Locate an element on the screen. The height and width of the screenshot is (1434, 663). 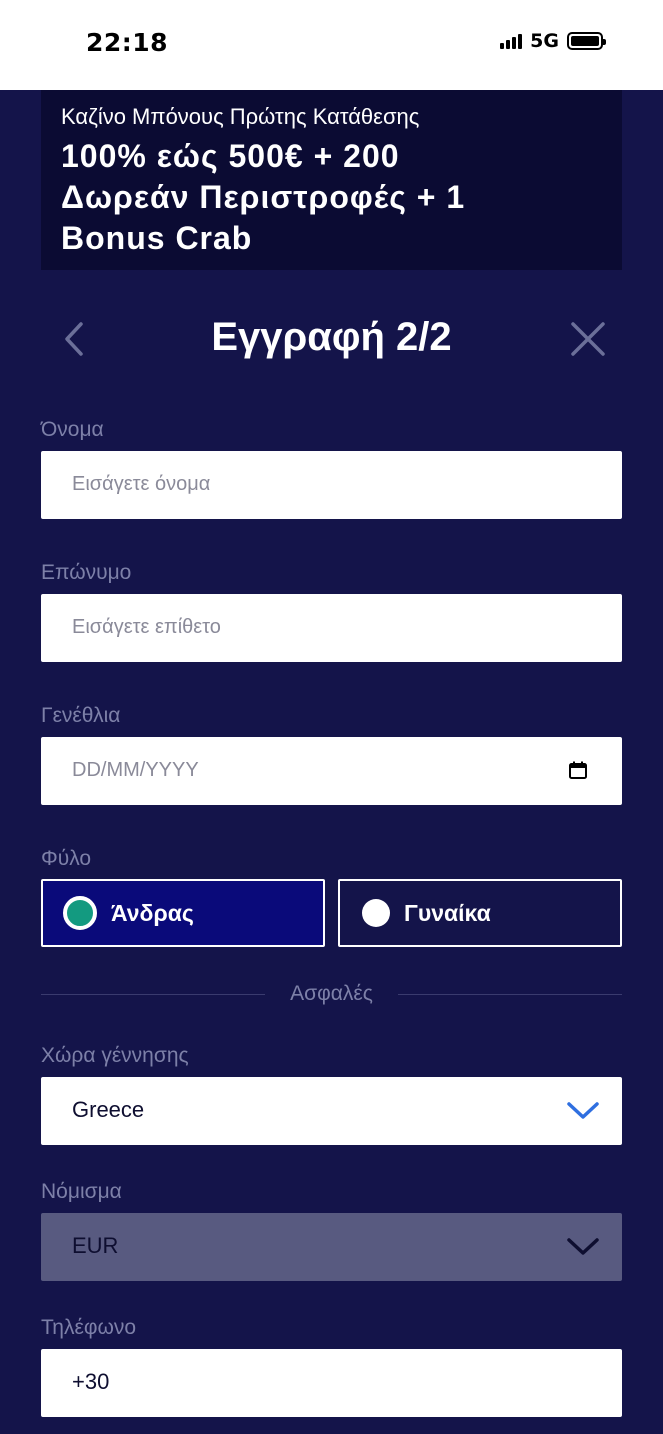
gender-male-label: Άνδρας is located at coordinates (152, 912).